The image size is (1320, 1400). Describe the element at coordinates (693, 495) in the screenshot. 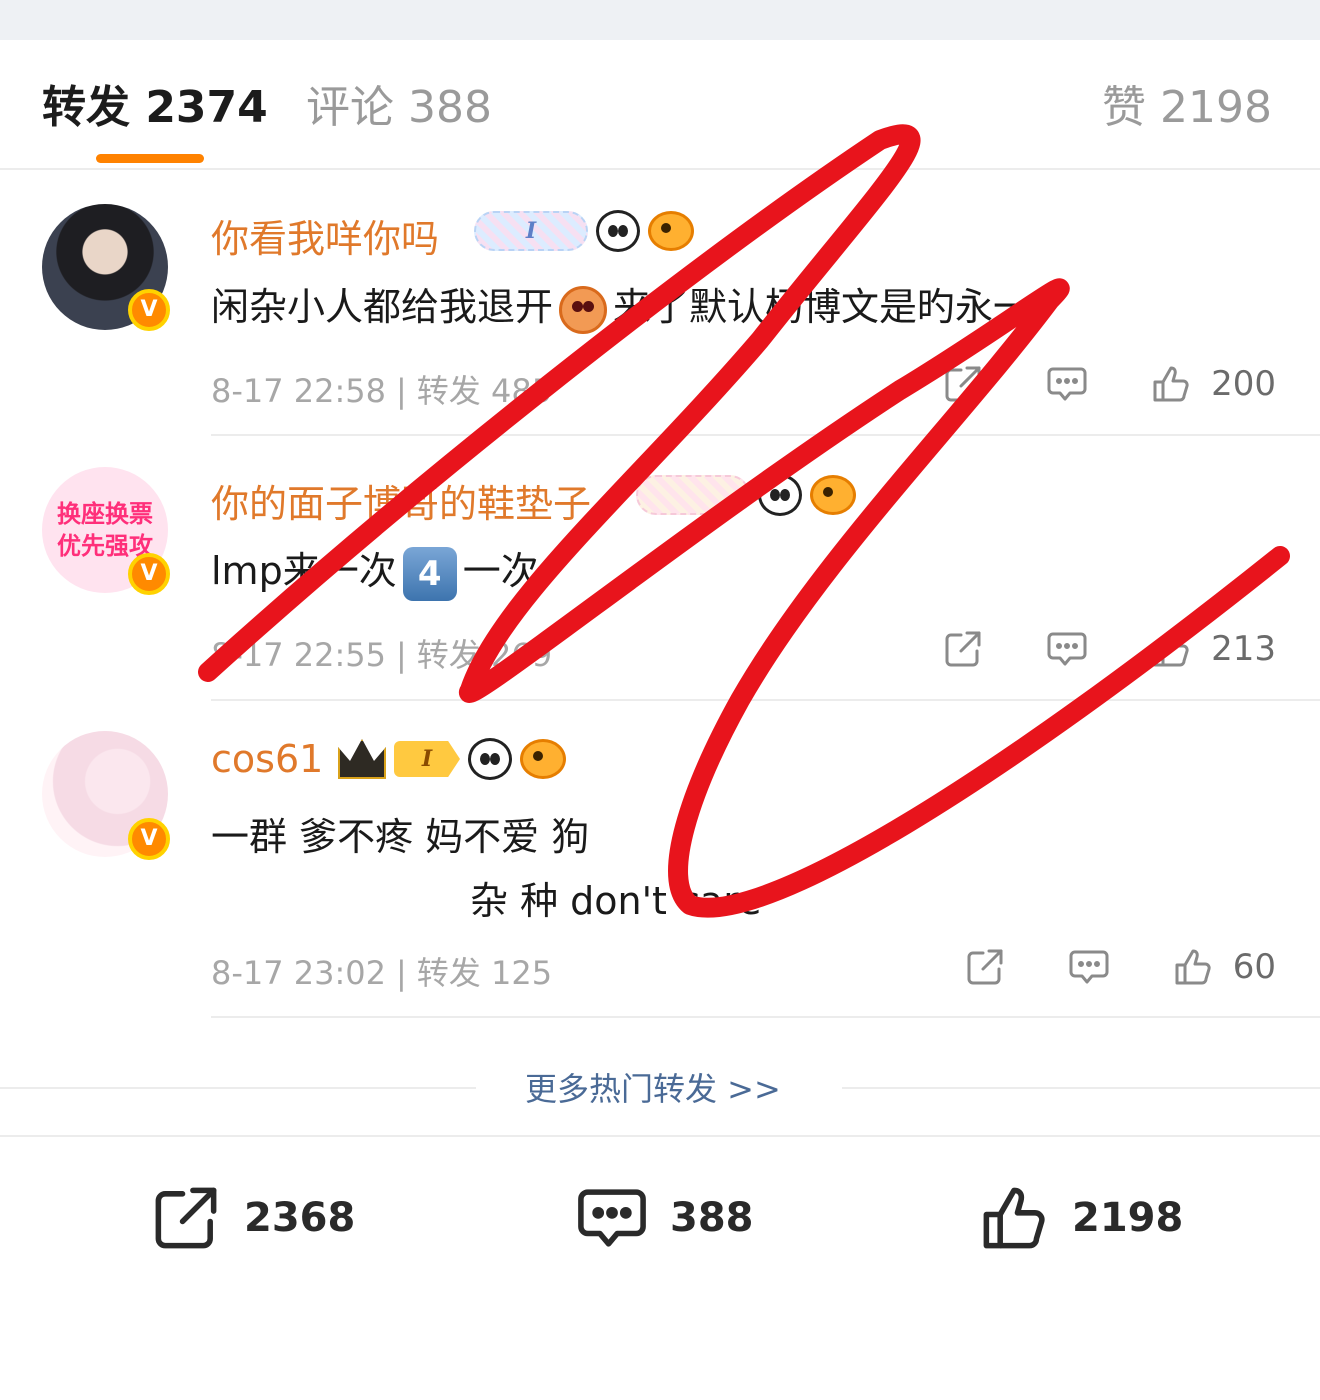

I see `fan-badge-icon` at that location.